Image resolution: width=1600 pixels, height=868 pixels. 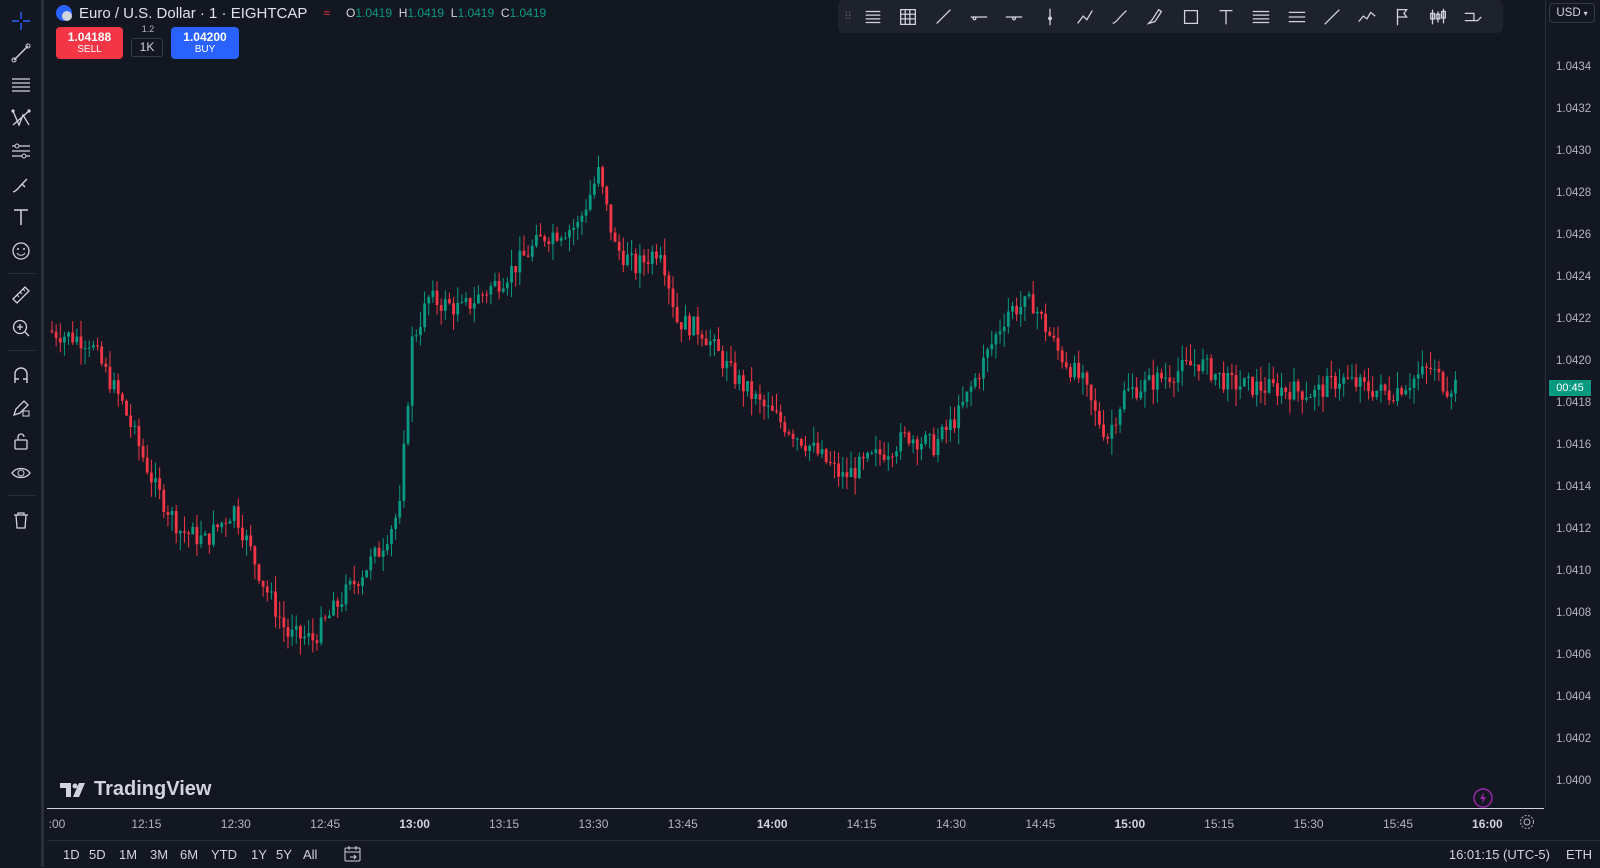 I want to click on highlighter-icon, so click(x=1155, y=17).